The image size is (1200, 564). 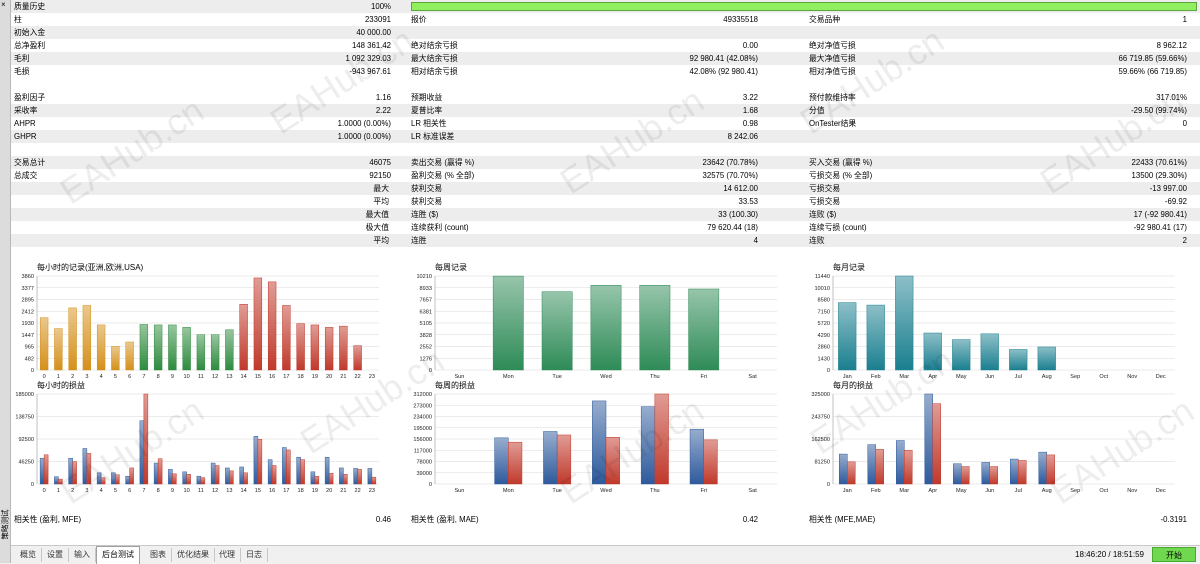 What do you see at coordinates (605, 110) in the screenshot?
I see `stats-row: 采收率 2.22 夏普比率 1.68 分值 -29.50 (99.74%)` at bounding box center [605, 110].